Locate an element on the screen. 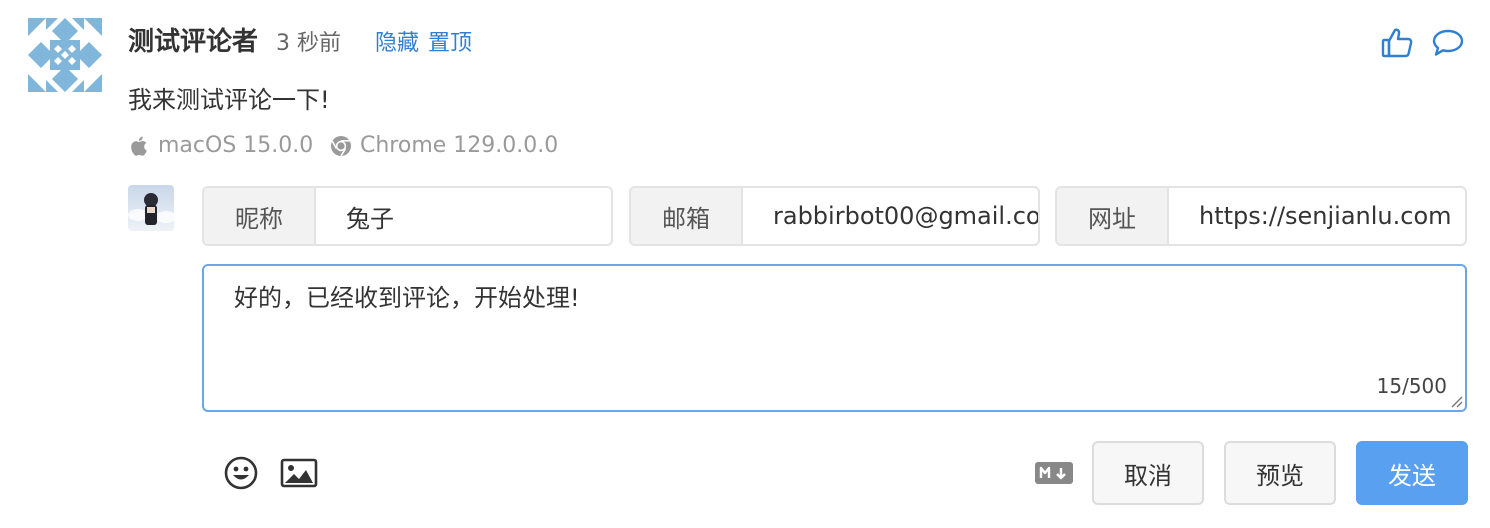 The width and height of the screenshot is (1490, 528). email-label: 邮箱 is located at coordinates (687, 216).